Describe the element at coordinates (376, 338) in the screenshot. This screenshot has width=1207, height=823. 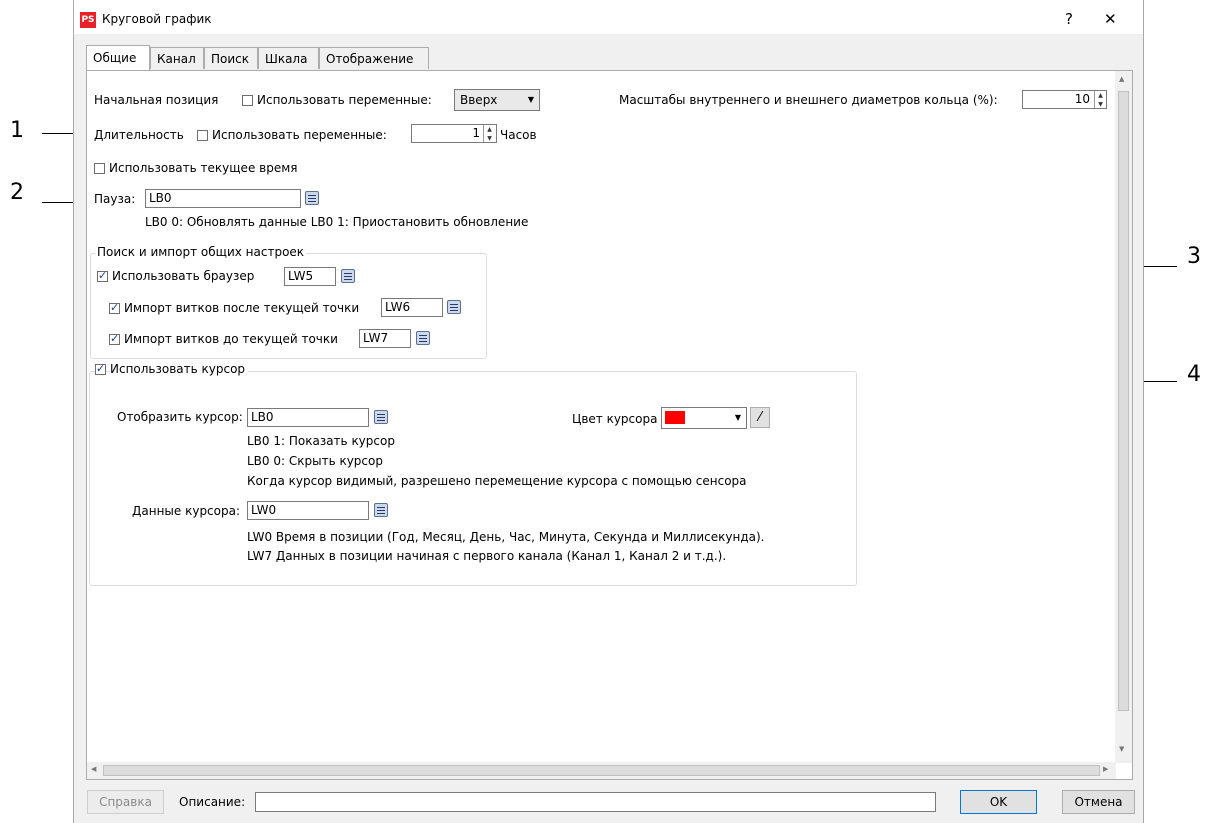
I see `import-before-address-value: LW7` at that location.